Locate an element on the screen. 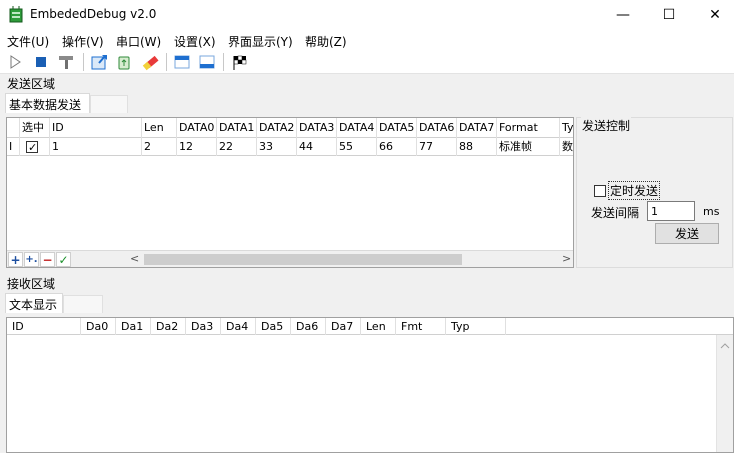 The image size is (734, 453). column-header: Da4 is located at coordinates (238, 326).